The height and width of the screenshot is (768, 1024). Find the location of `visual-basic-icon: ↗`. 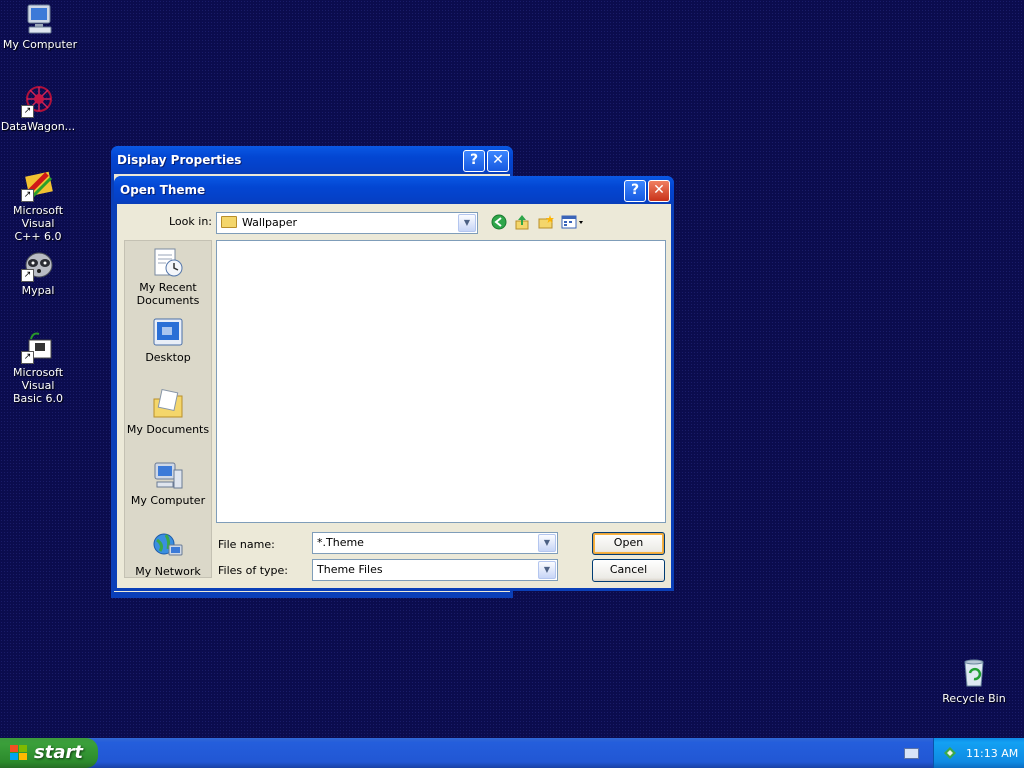

visual-basic-icon: ↗ is located at coordinates (38, 347).